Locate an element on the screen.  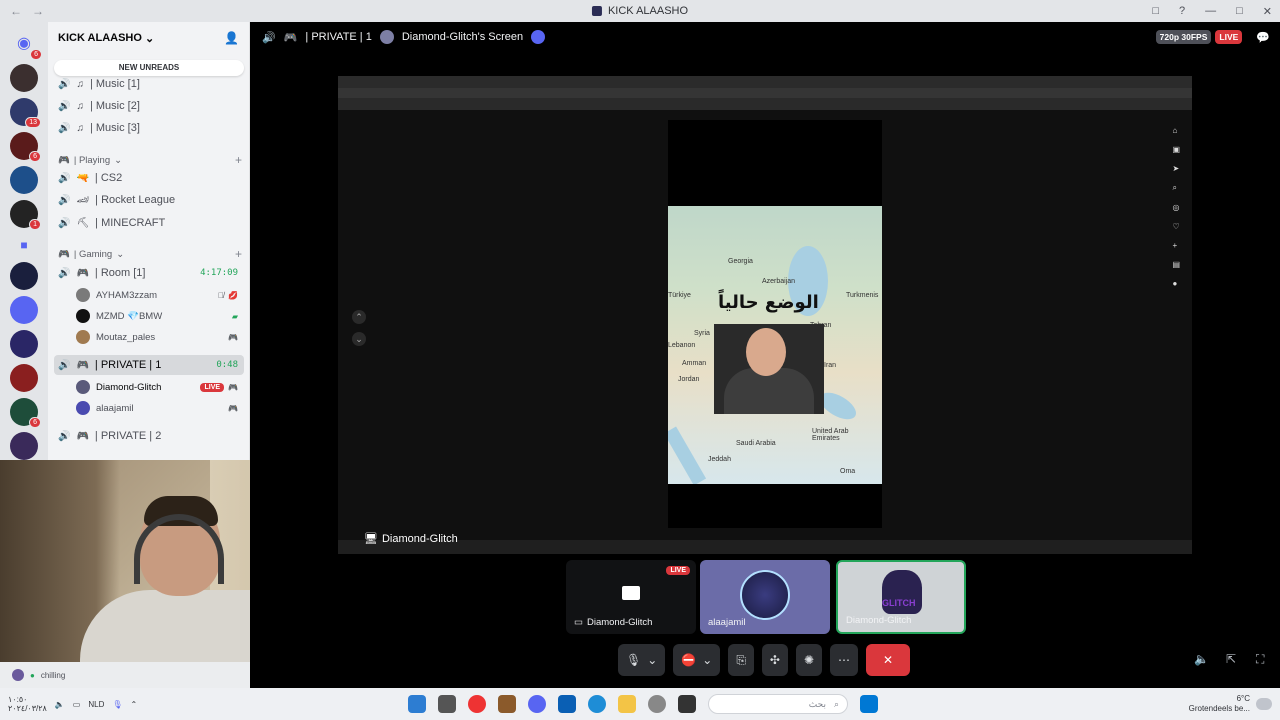
participant-tile: alaajamil is located at coordinates (765, 597).